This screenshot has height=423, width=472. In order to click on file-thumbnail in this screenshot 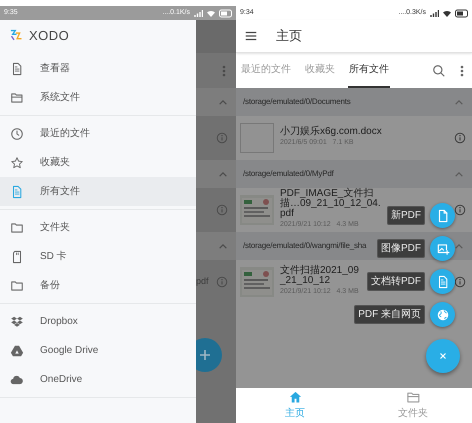, I will do `click(257, 138)`.